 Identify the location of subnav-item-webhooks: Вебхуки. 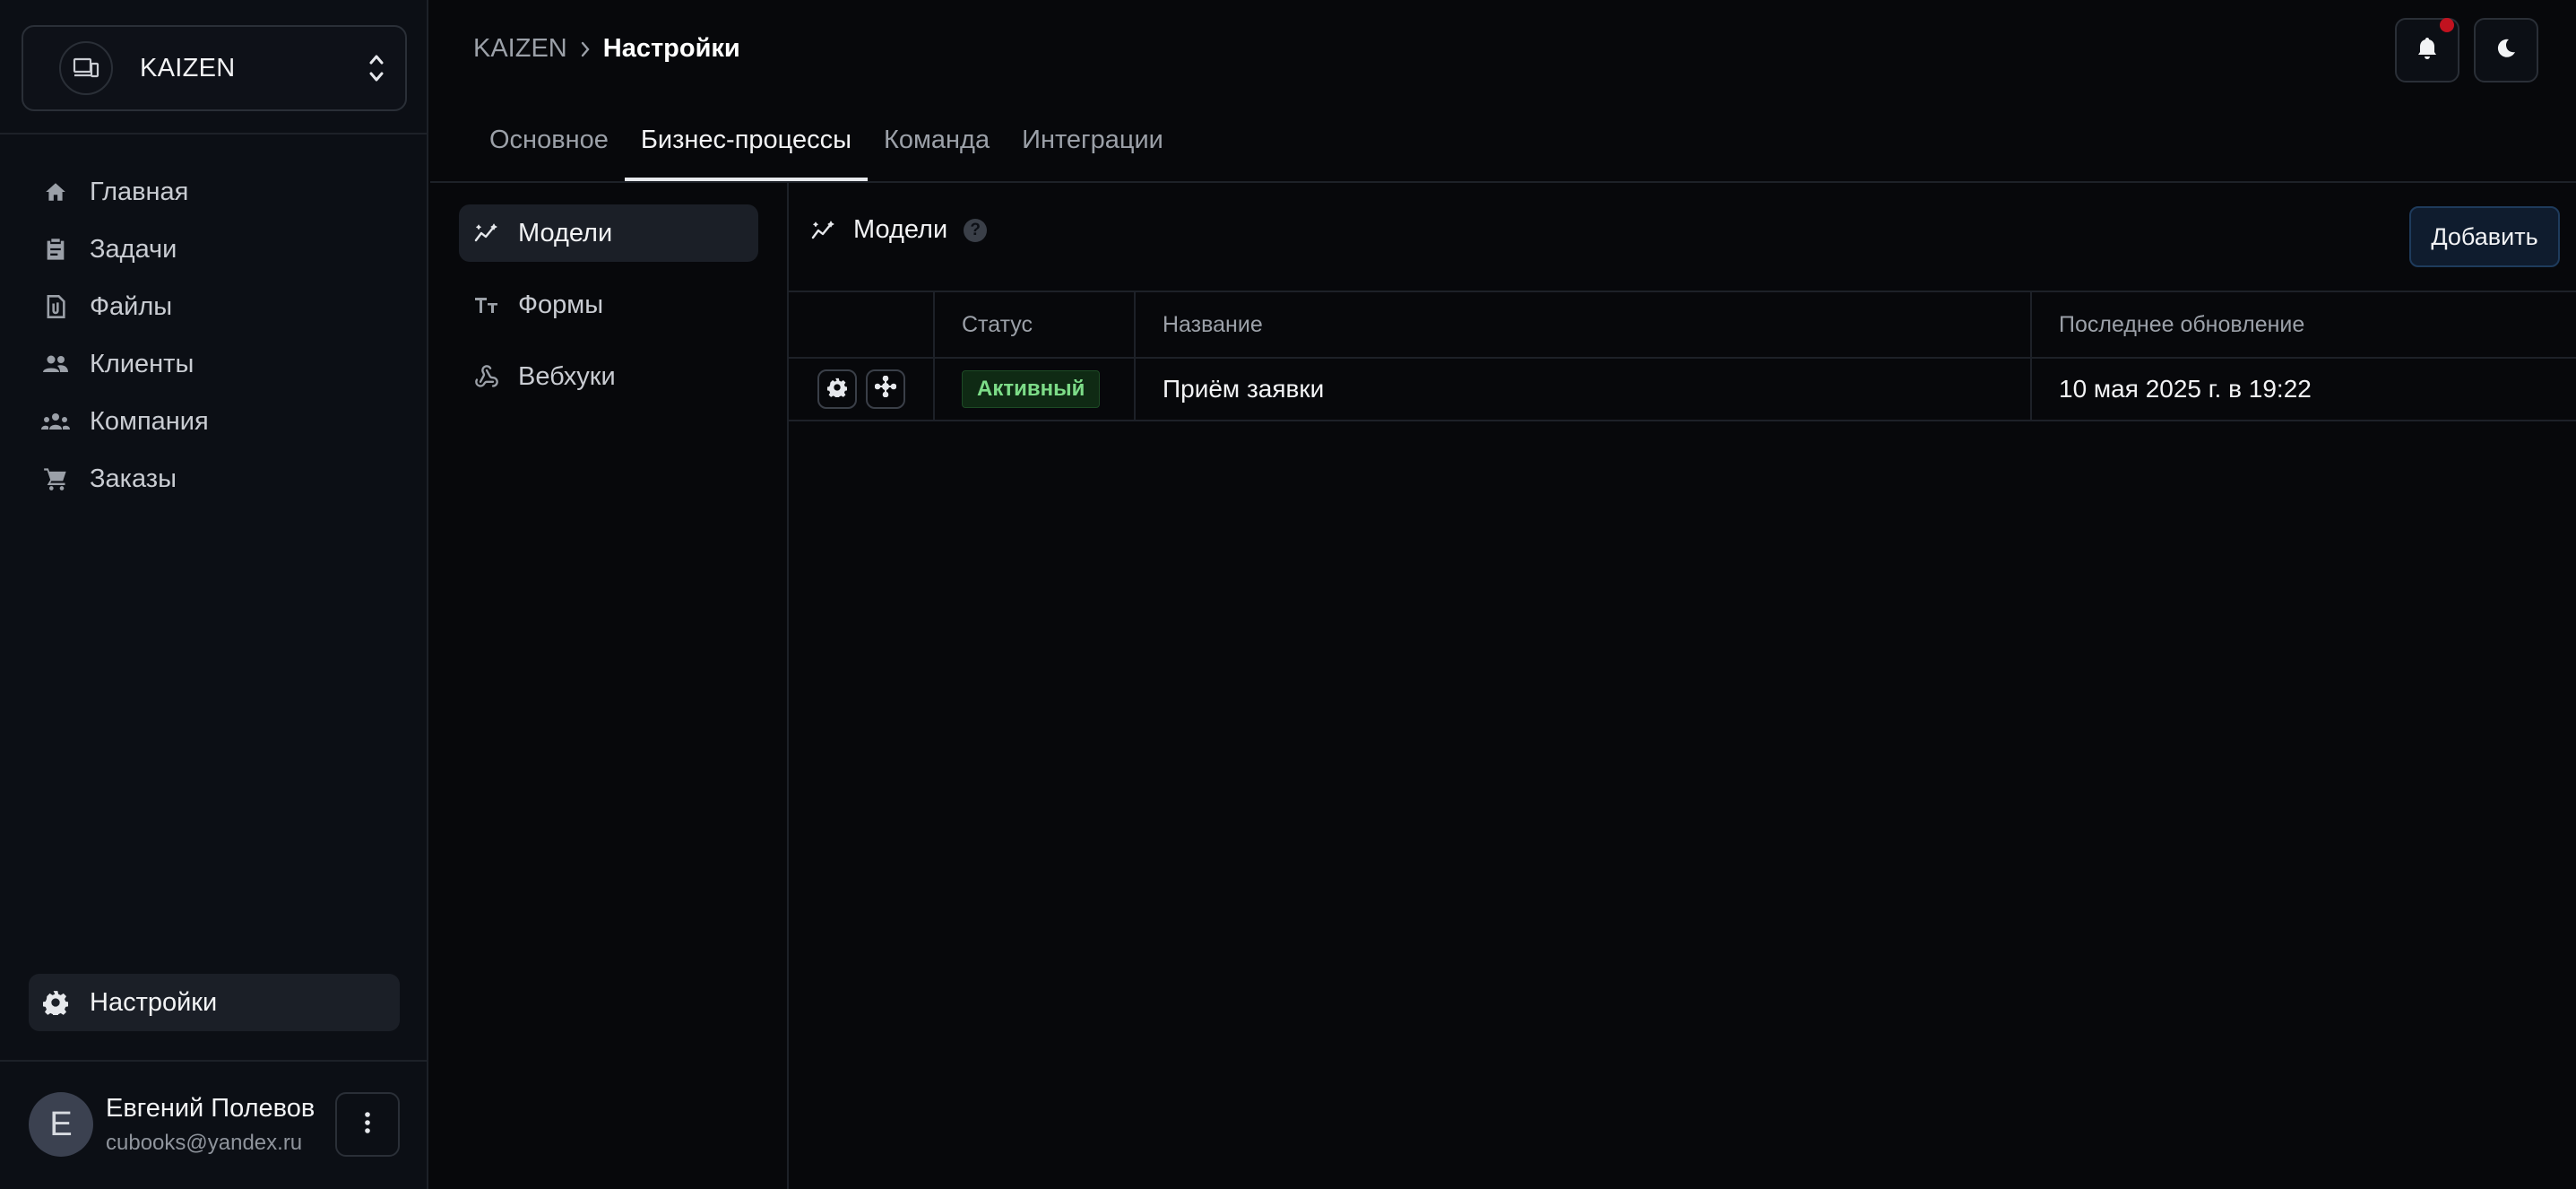
(608, 376).